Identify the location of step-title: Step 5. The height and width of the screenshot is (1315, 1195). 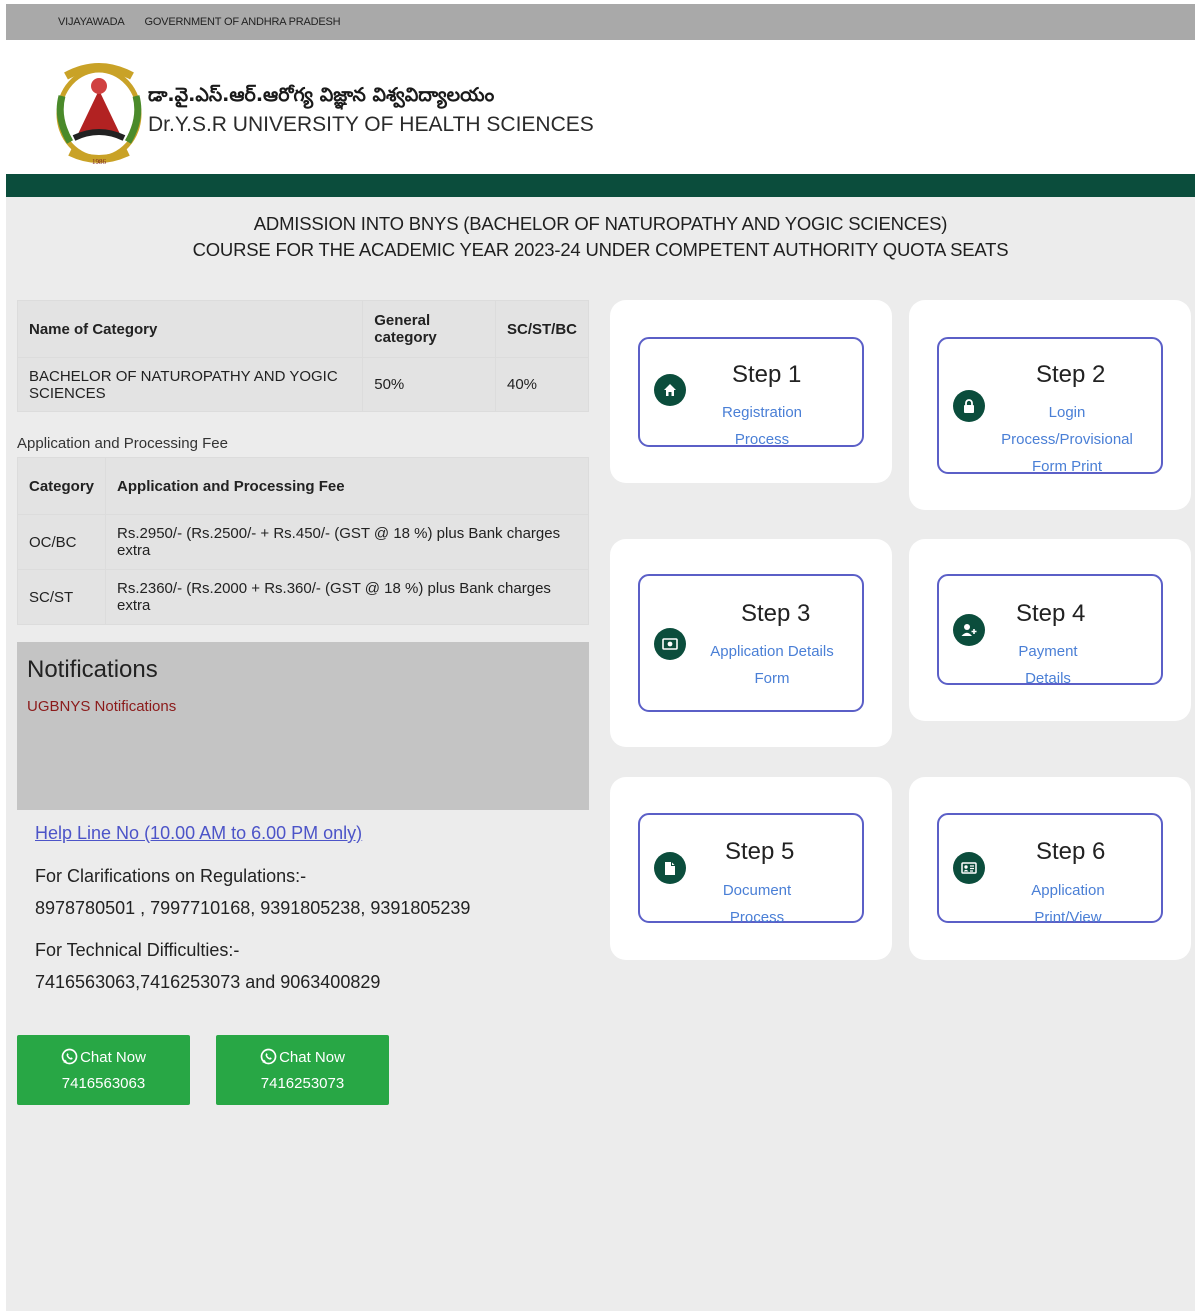
(760, 851).